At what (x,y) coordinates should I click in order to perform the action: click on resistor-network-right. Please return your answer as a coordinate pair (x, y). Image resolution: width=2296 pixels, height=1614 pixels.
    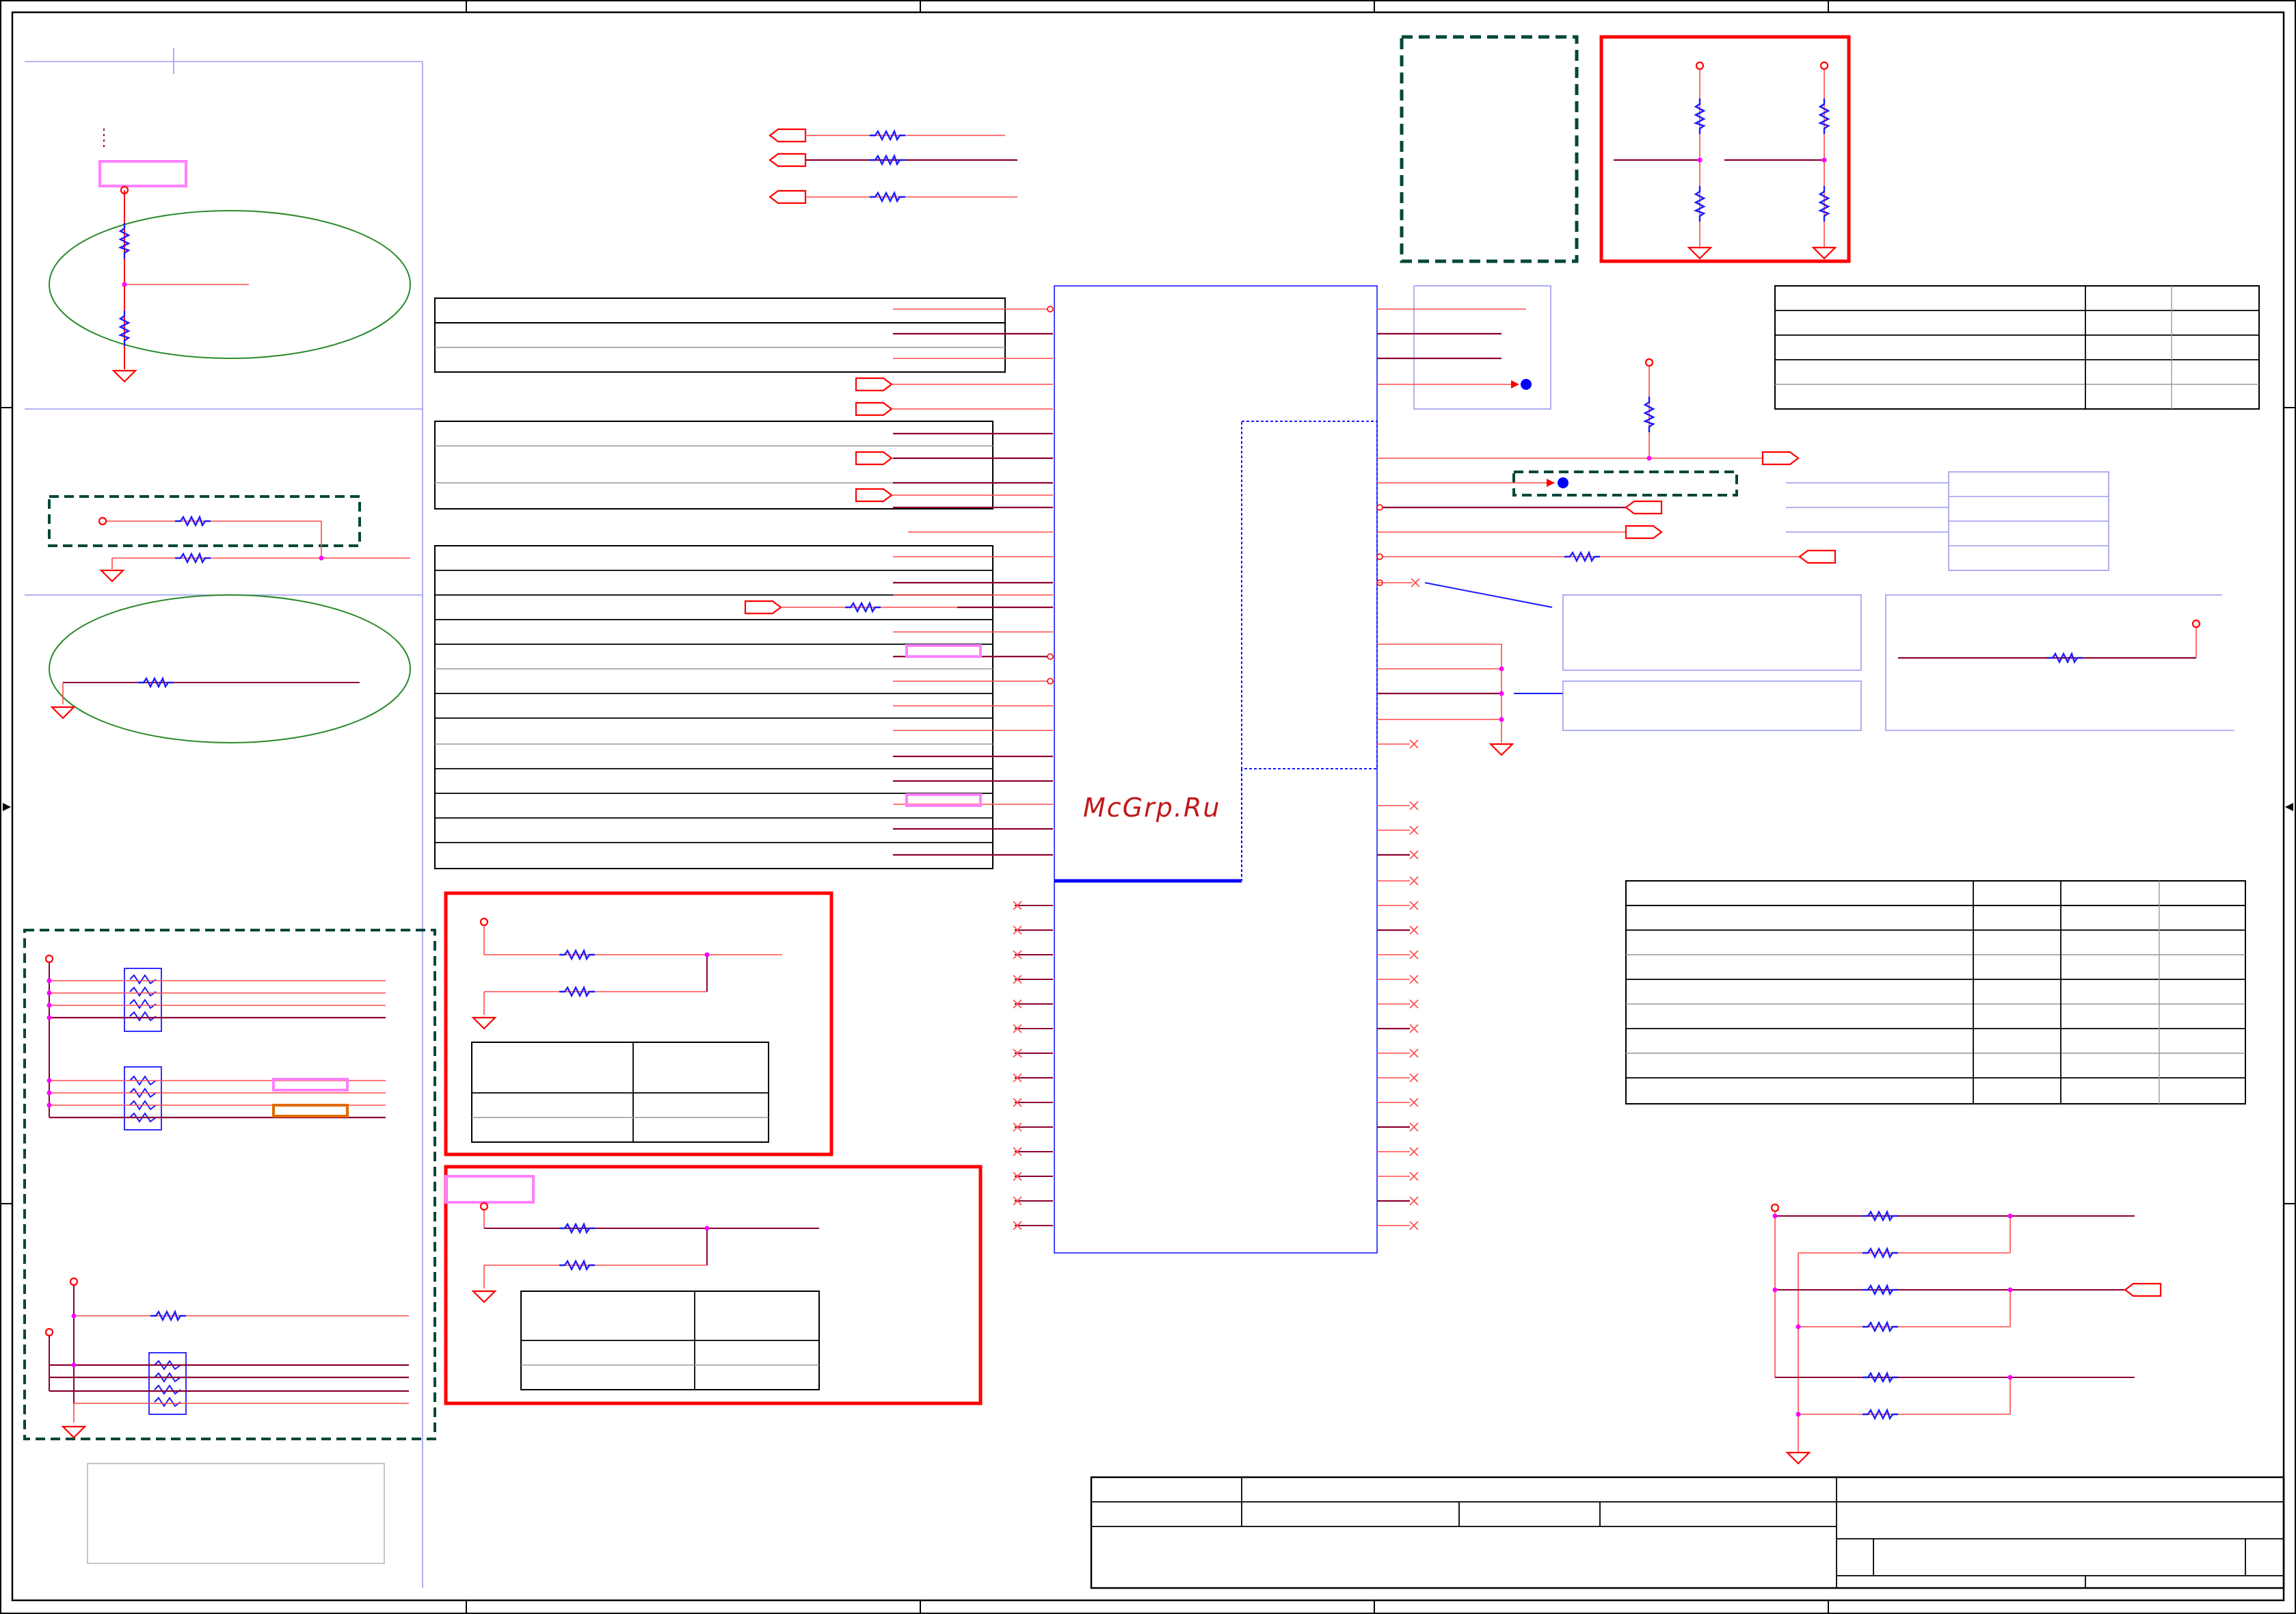
    Looking at the image, I should click on (1966, 1334).